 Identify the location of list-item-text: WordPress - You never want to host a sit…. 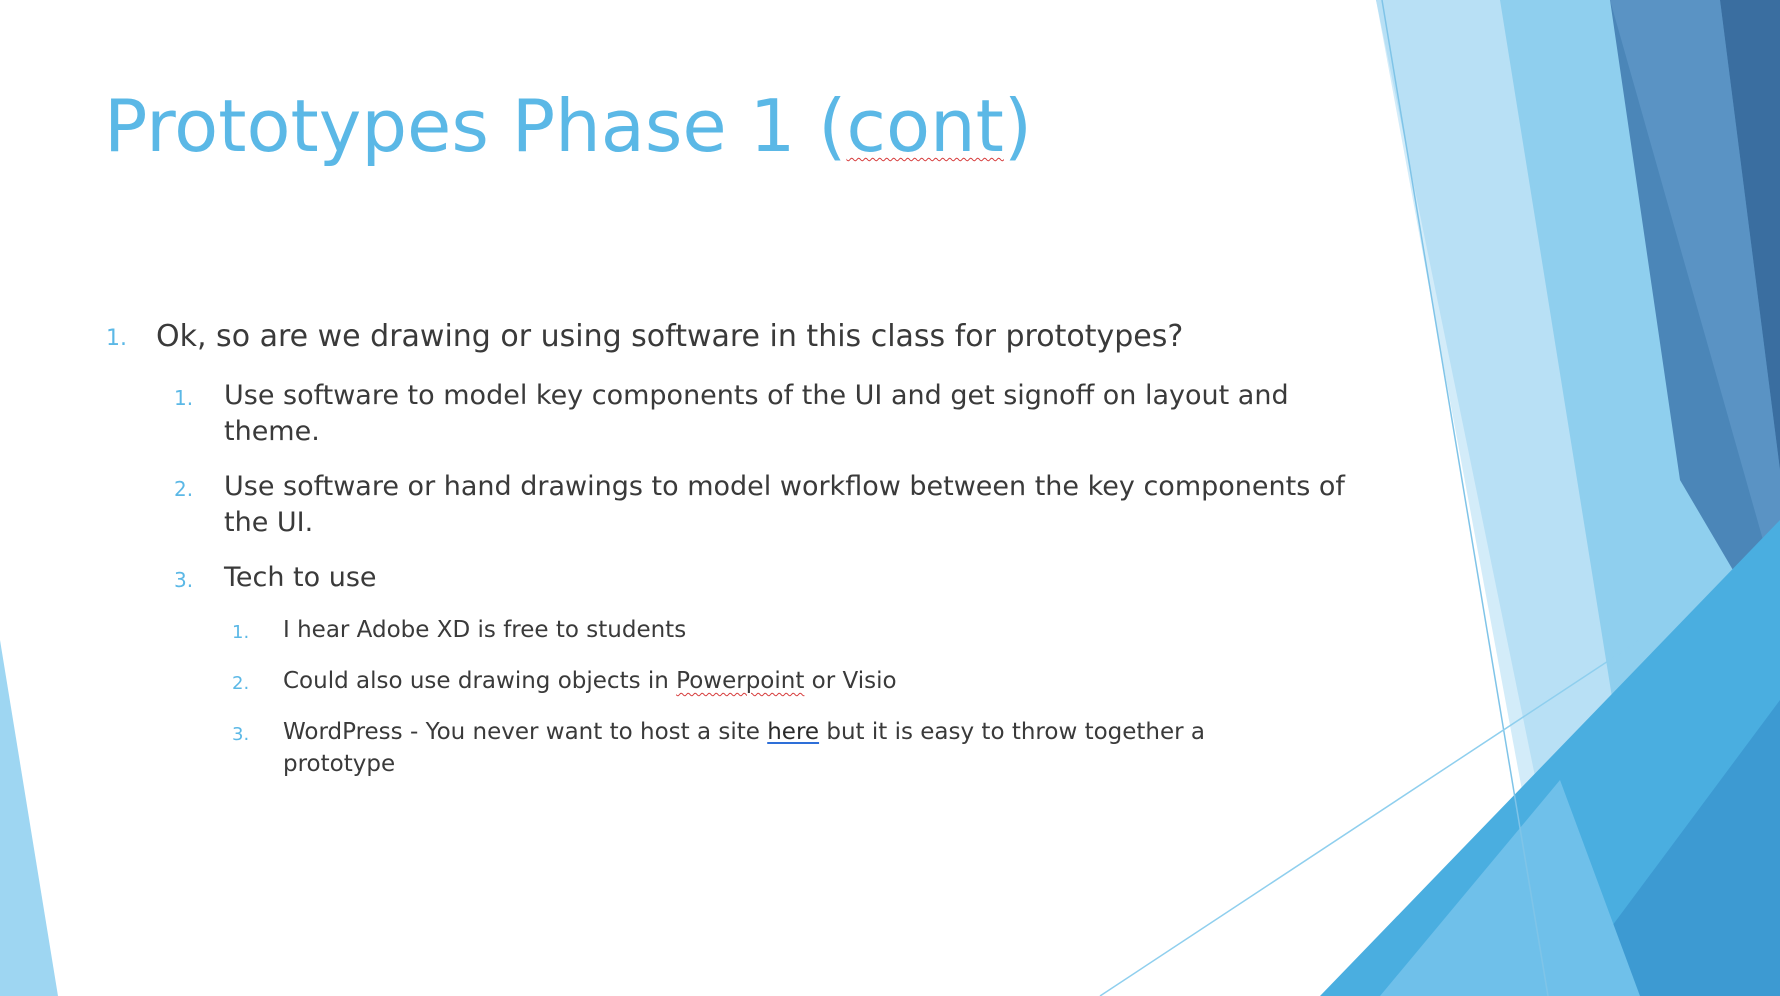
(525, 732).